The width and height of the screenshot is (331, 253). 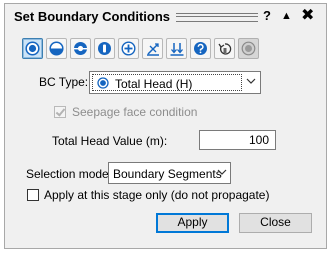 What do you see at coordinates (33, 195) in the screenshot?
I see `apply-stage-checkbox` at bounding box center [33, 195].